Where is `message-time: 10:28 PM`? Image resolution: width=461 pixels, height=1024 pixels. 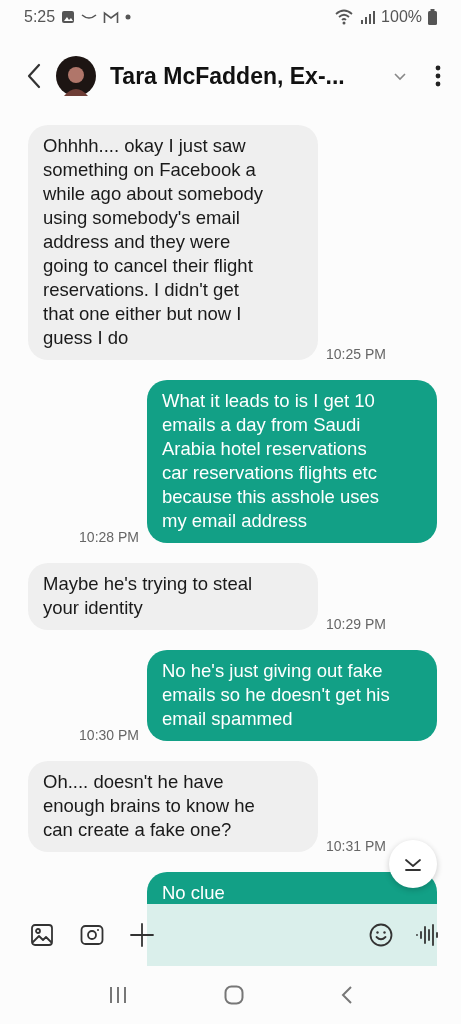
message-time: 10:28 PM is located at coordinates (109, 537).